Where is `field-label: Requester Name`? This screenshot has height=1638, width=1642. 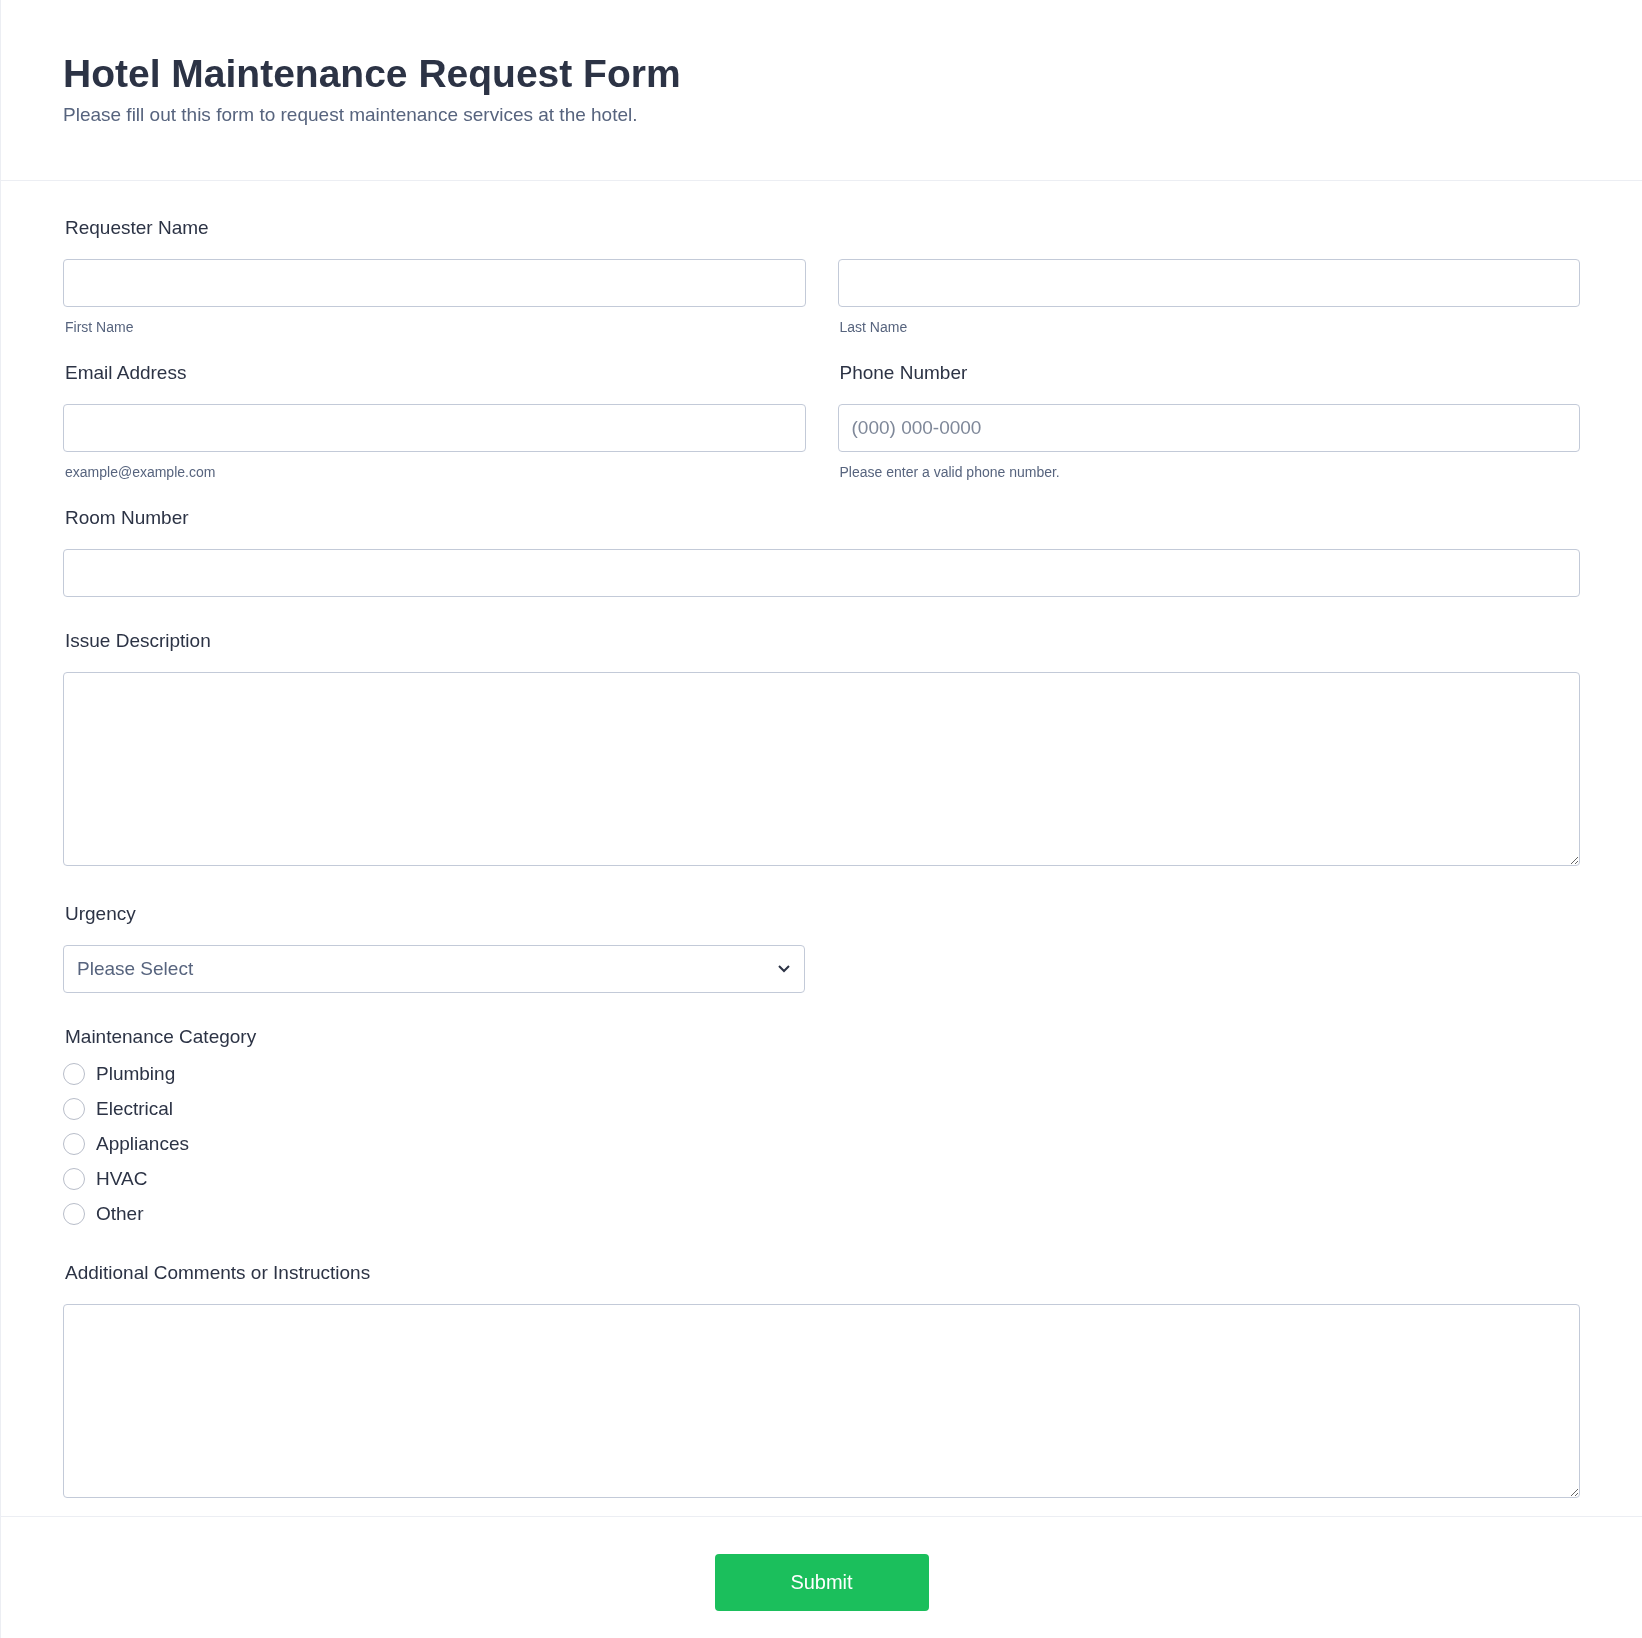
field-label: Requester Name is located at coordinates (137, 228).